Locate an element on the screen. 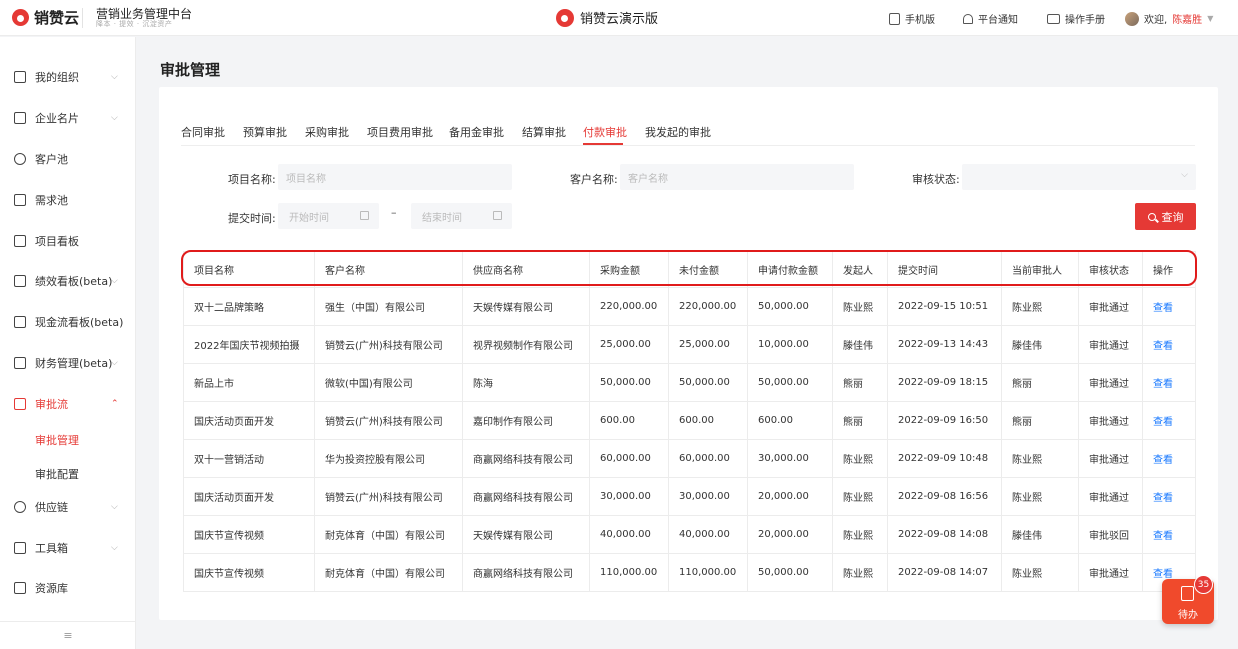  table-cell: 40,000.00 is located at coordinates (629, 534).